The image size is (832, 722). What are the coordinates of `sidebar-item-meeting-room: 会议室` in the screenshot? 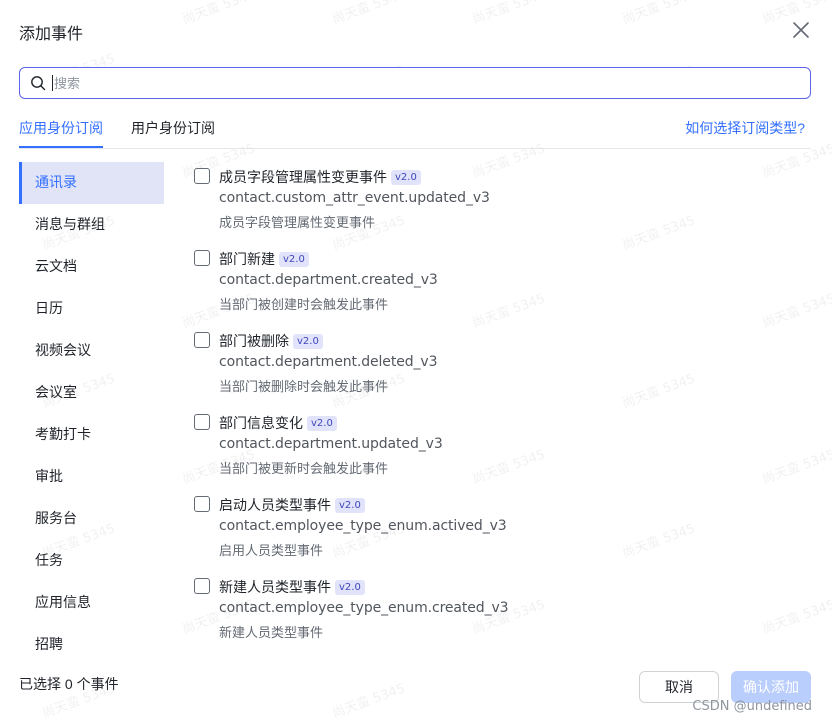 It's located at (91, 393).